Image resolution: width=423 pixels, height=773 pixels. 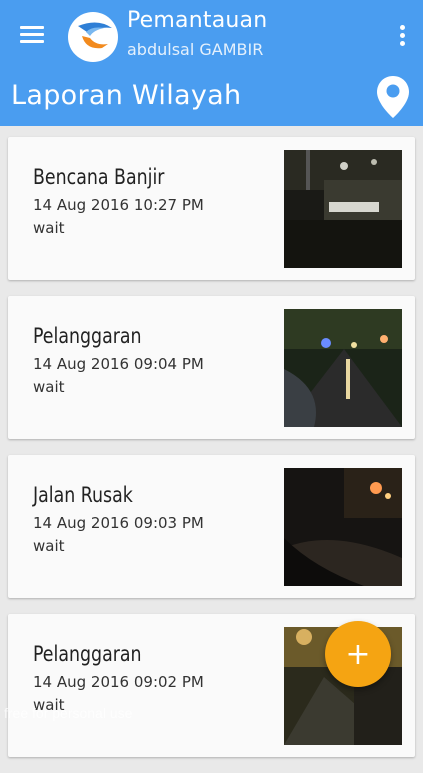 I want to click on add-report-button: +, so click(x=358, y=654).